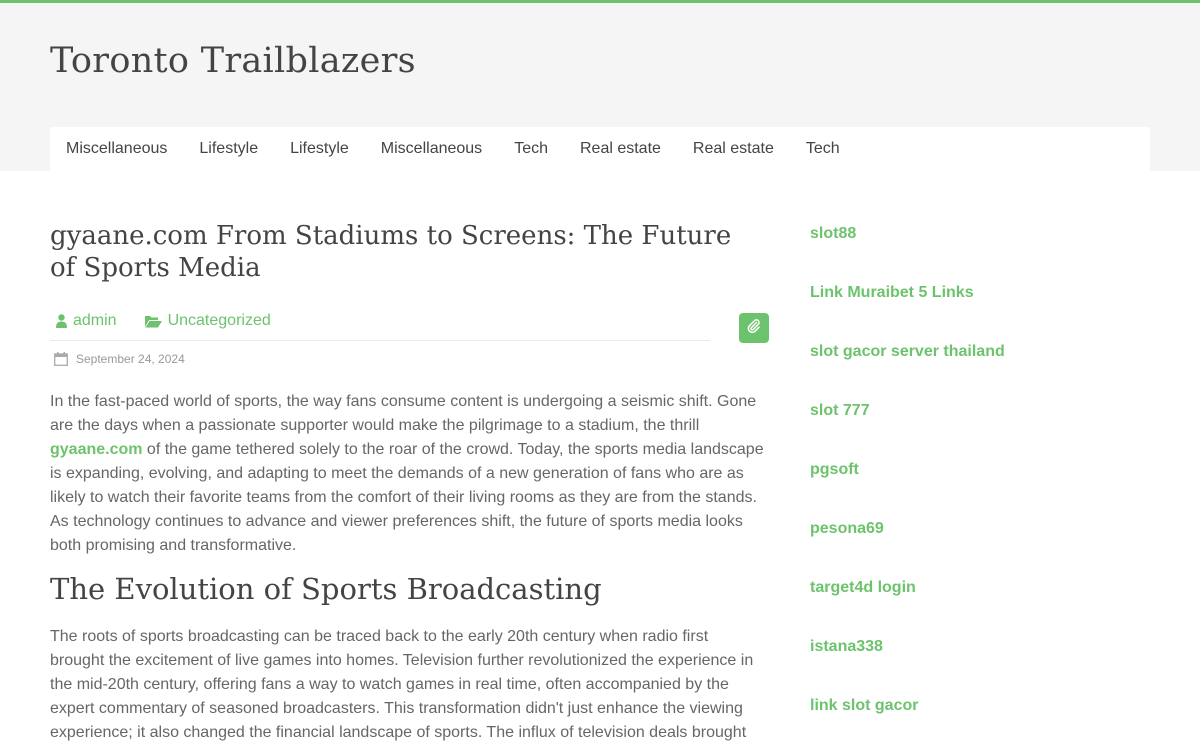  What do you see at coordinates (130, 359) in the screenshot?
I see `post-date-text: September 24, 2024` at bounding box center [130, 359].